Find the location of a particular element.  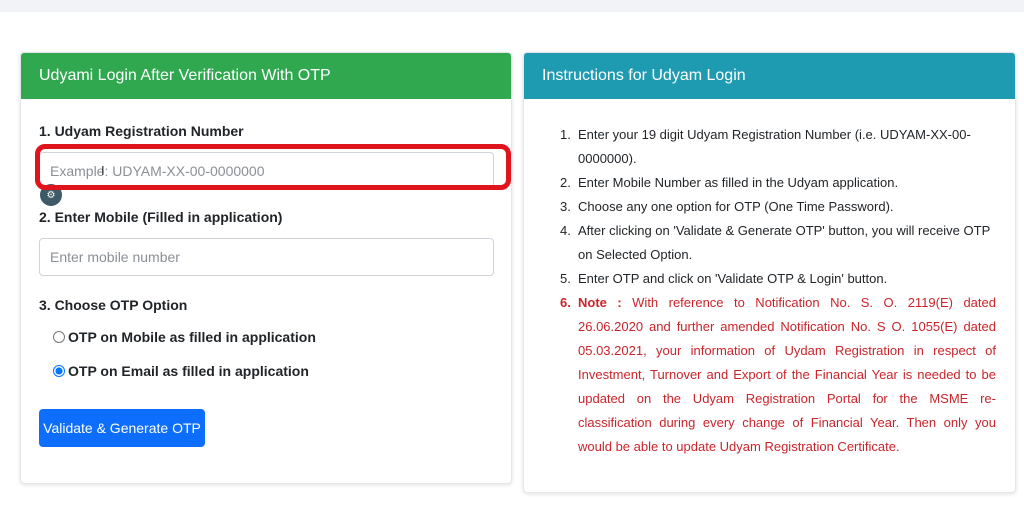

login-card-header: Udyami Login After Verification With OTP is located at coordinates (266, 76).